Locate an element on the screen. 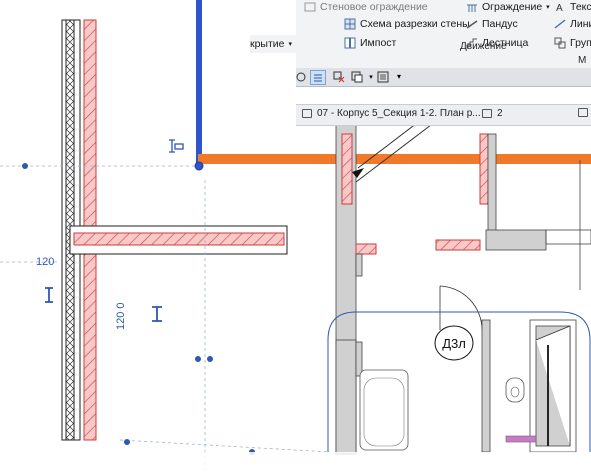  wall-endpoint-grip is located at coordinates (199, 166).